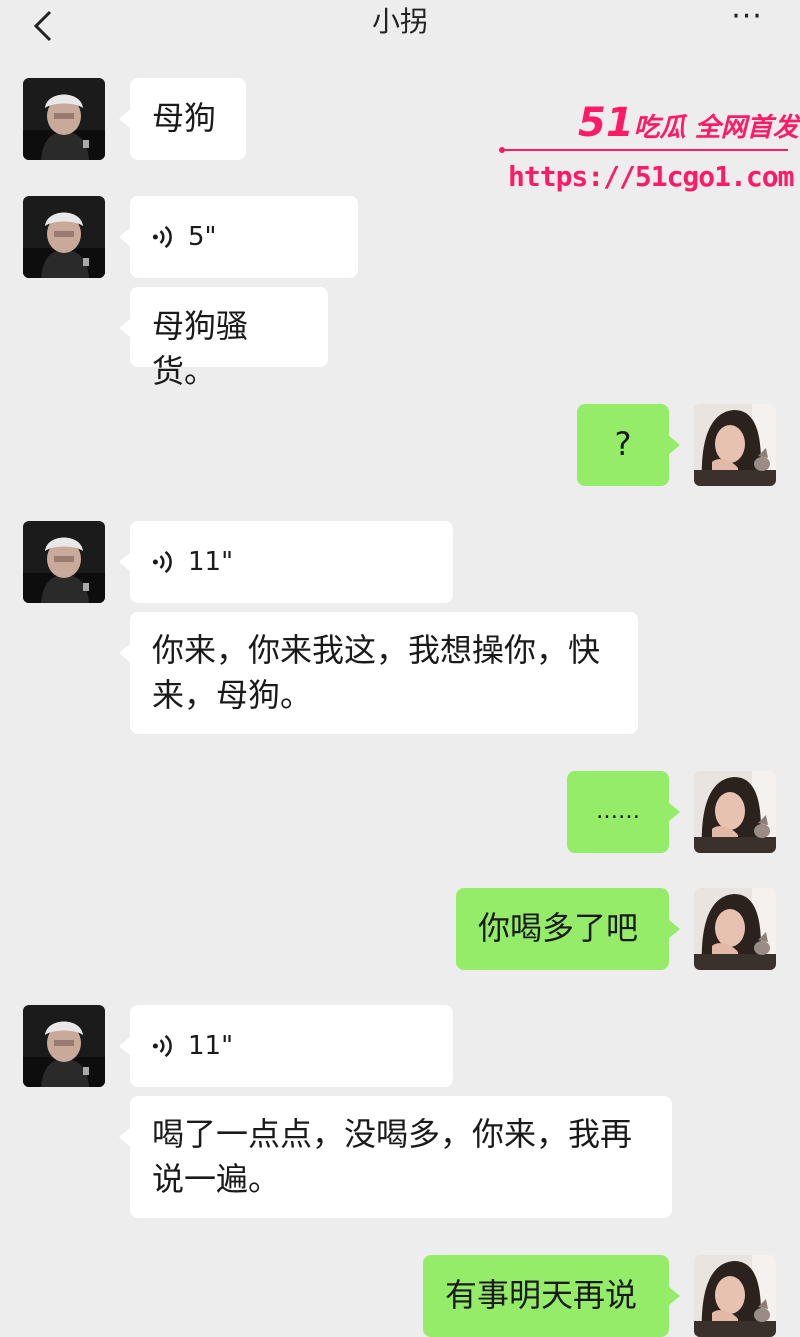  Describe the element at coordinates (378, 673) in the screenshot. I see `message-bubble-incoming: 你来，你来我这，我想操你，快 来，母狗。` at that location.